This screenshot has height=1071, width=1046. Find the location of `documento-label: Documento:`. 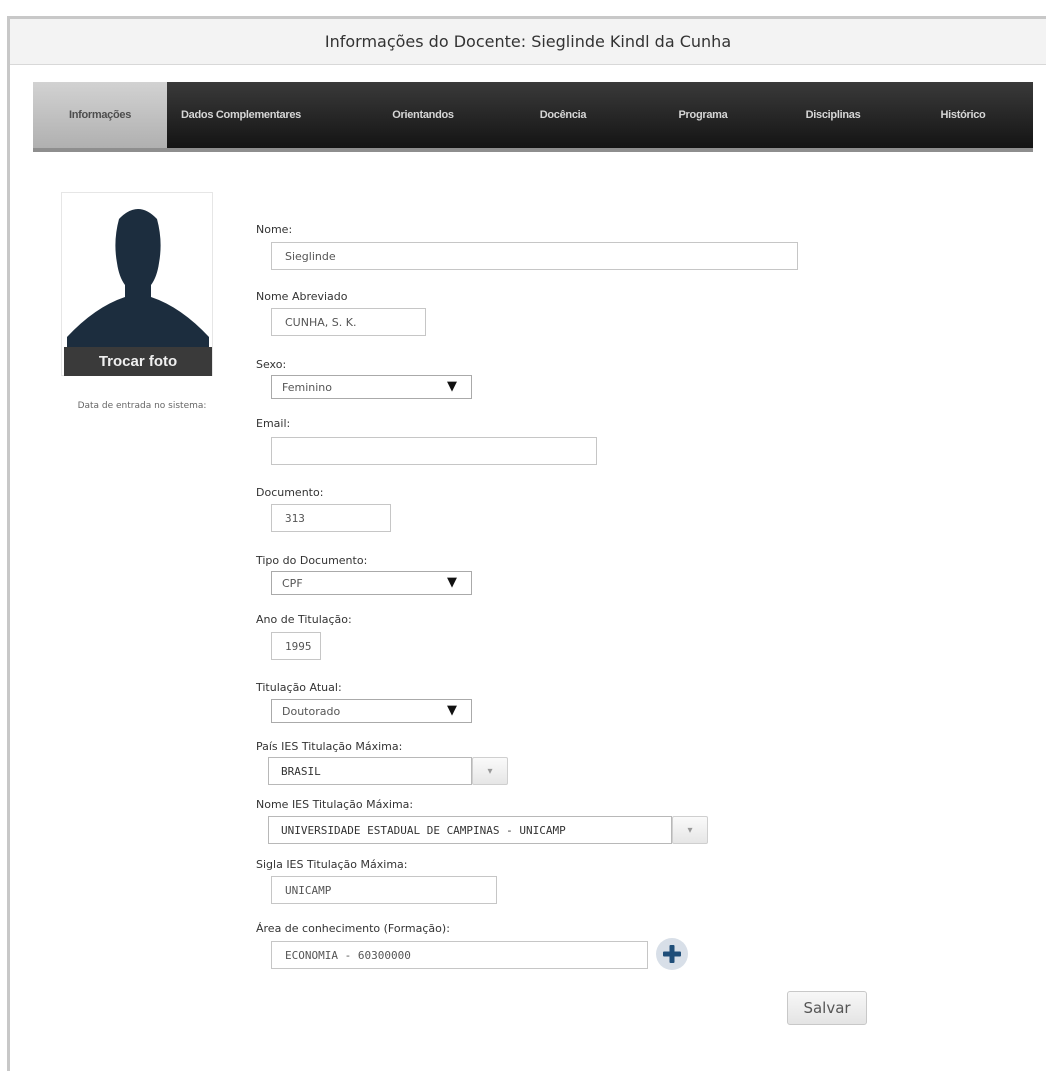

documento-label: Documento: is located at coordinates (290, 492).